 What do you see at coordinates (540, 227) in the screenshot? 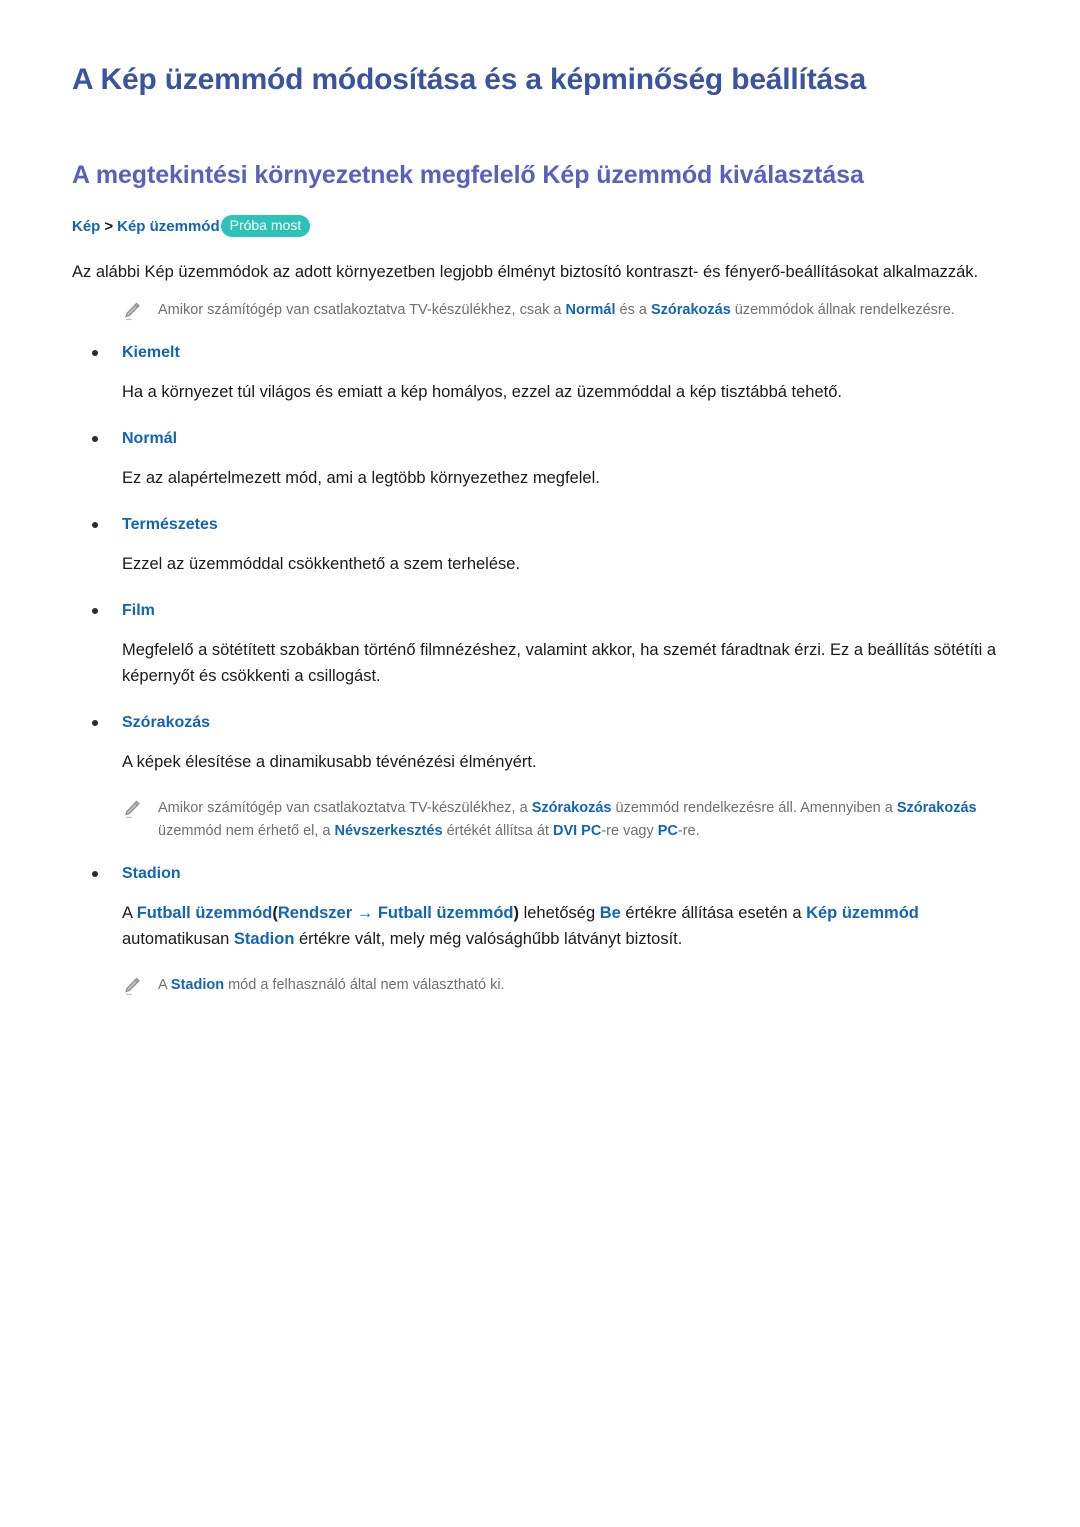
I see `breadcrumb: Kép > Kép üzemmód Próba most` at bounding box center [540, 227].